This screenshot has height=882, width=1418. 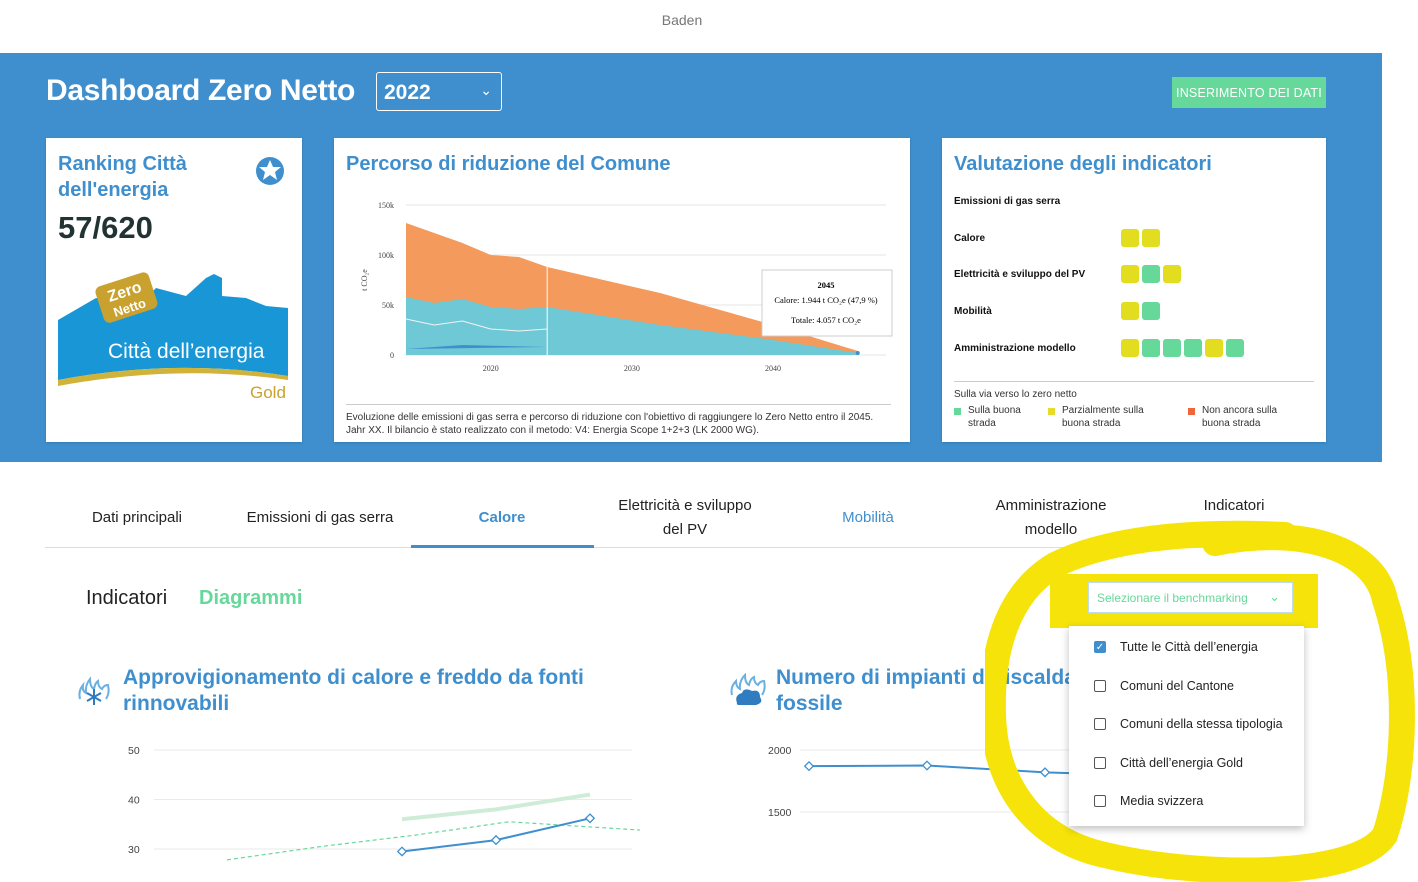 What do you see at coordinates (1134, 381) in the screenshot?
I see `legend-divider` at bounding box center [1134, 381].